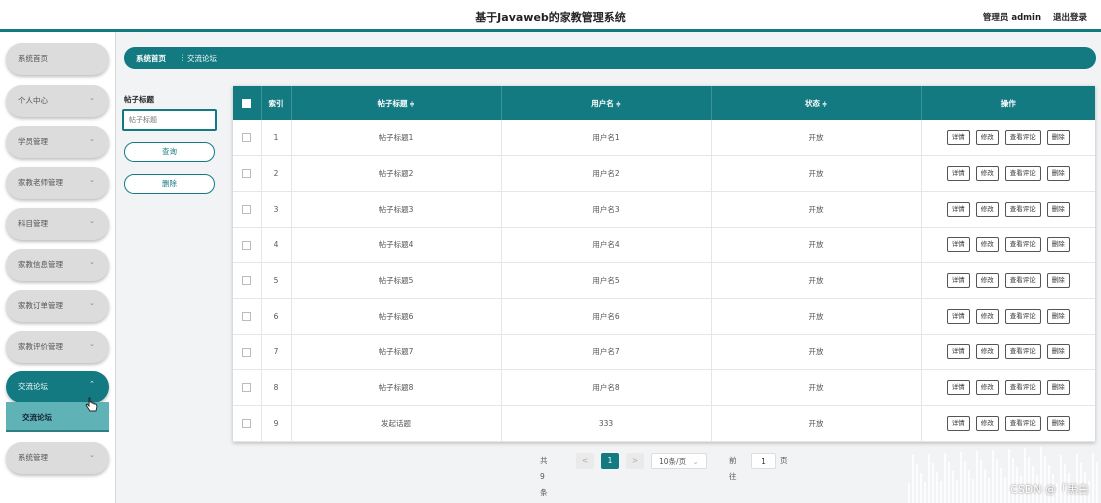 This screenshot has height=503, width=1101. What do you see at coordinates (57, 347) in the screenshot?
I see `sidebar-item-7: 家教评价管理 ⌄` at bounding box center [57, 347].